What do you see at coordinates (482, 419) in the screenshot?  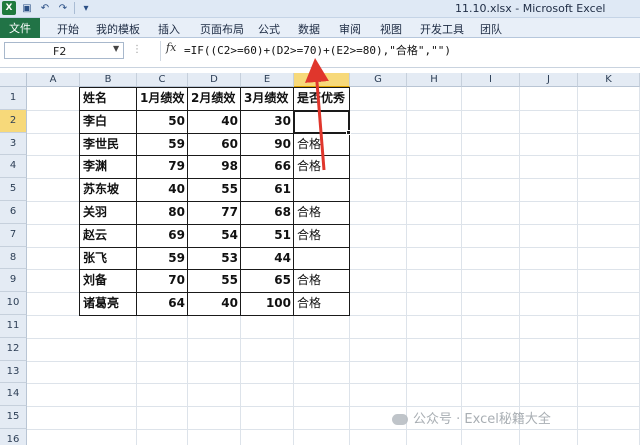 I see `watermark-text: 公众号 · Excel秘籍大全` at bounding box center [482, 419].